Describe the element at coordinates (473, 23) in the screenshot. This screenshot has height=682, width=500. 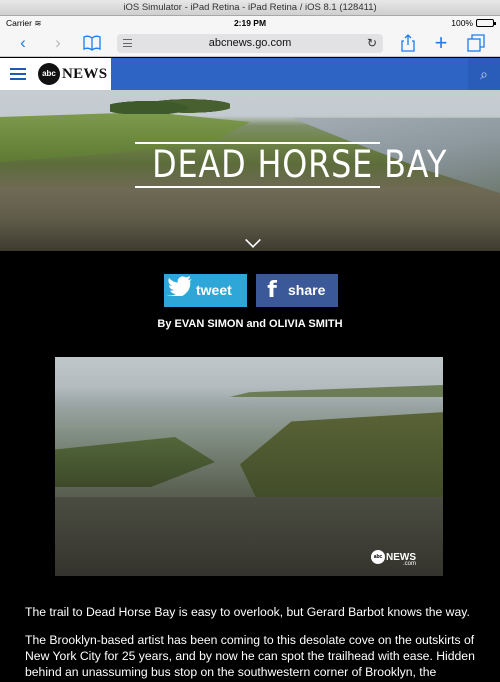
I see `battery: 100%` at that location.